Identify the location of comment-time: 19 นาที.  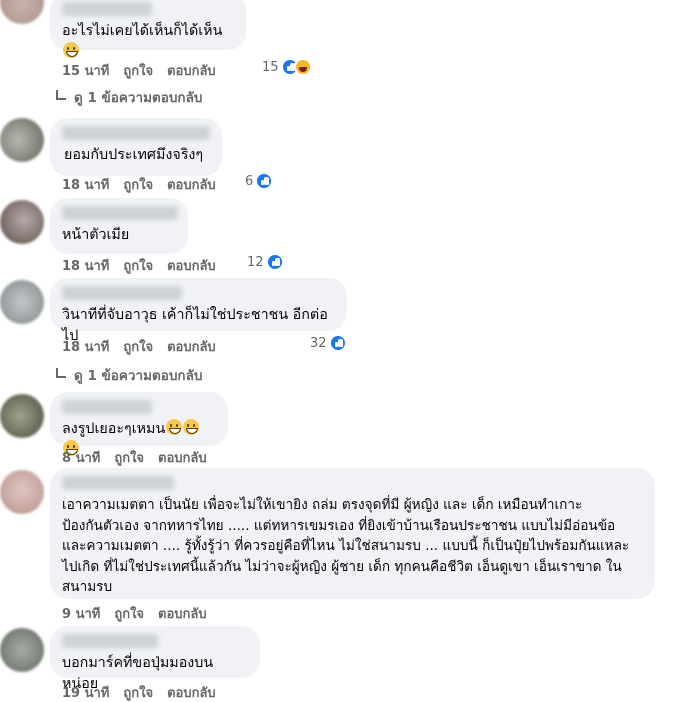
(85, 692).